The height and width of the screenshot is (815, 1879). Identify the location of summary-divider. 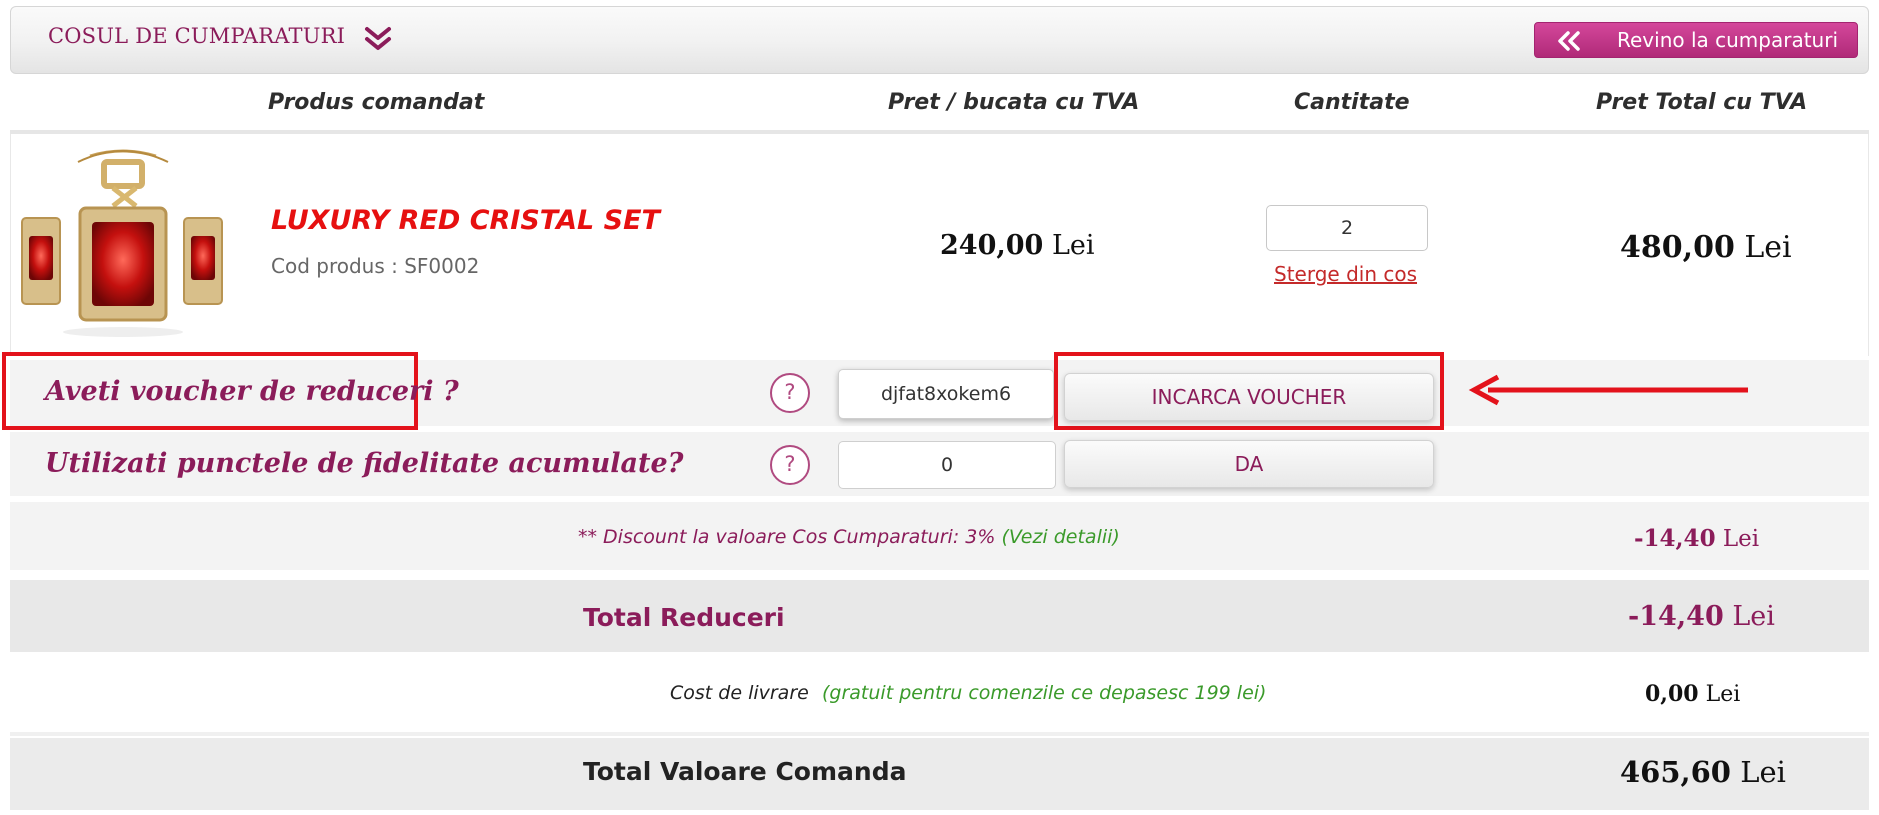
(939, 734).